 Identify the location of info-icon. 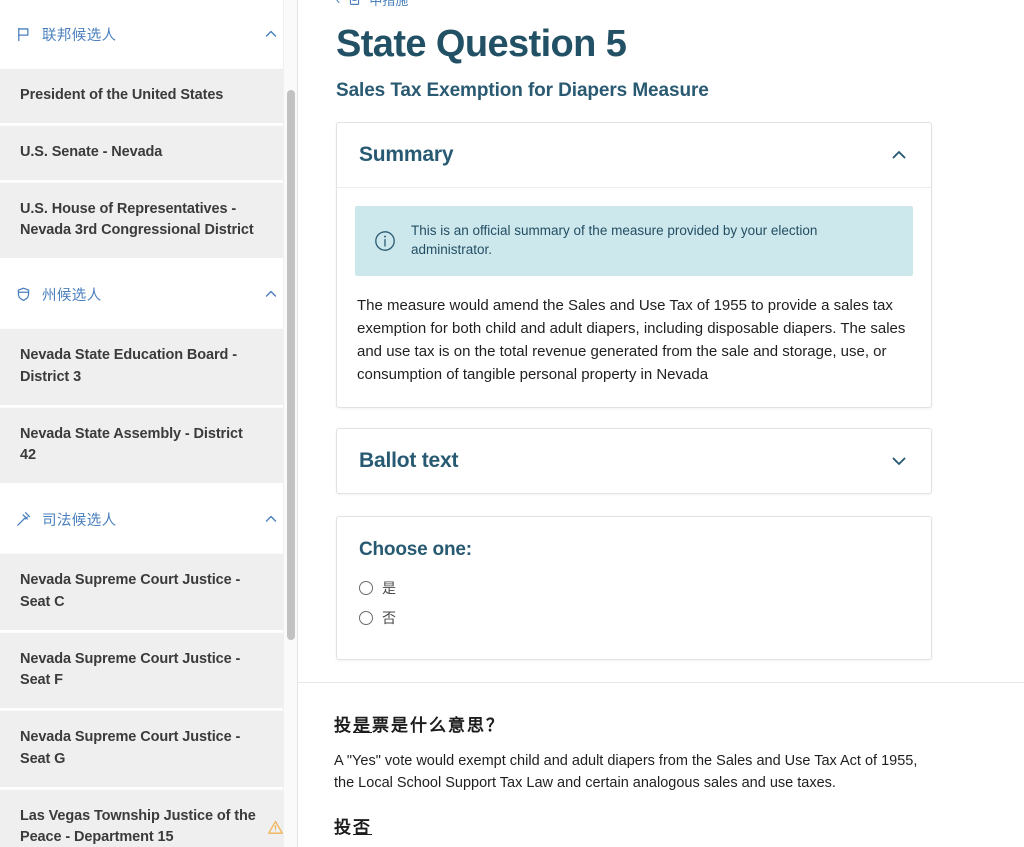
(385, 241).